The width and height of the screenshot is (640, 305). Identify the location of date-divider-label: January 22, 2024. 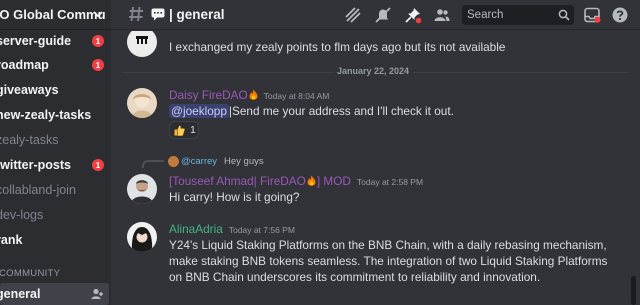
(373, 71).